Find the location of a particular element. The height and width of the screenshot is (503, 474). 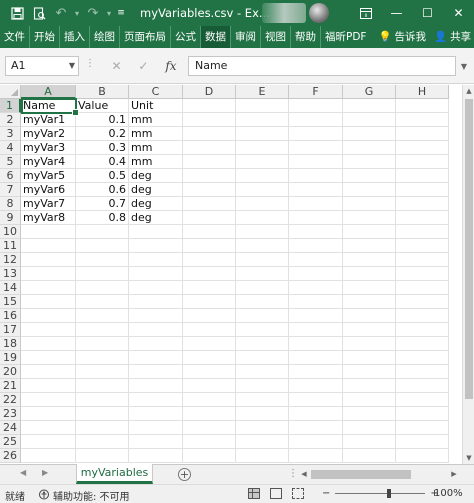

column-header: A is located at coordinates (48, 92).